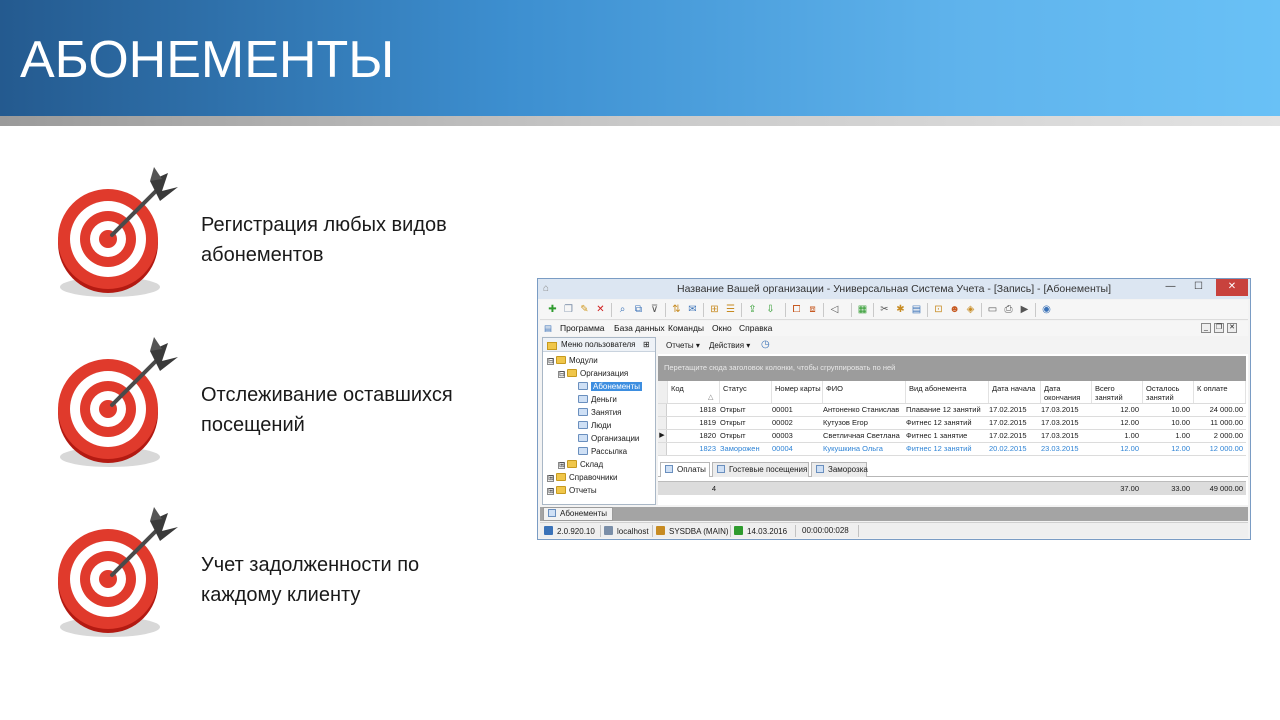 The image size is (1280, 720). What do you see at coordinates (608, 439) in the screenshot?
I see `tree-node-organizations: Организации` at bounding box center [608, 439].